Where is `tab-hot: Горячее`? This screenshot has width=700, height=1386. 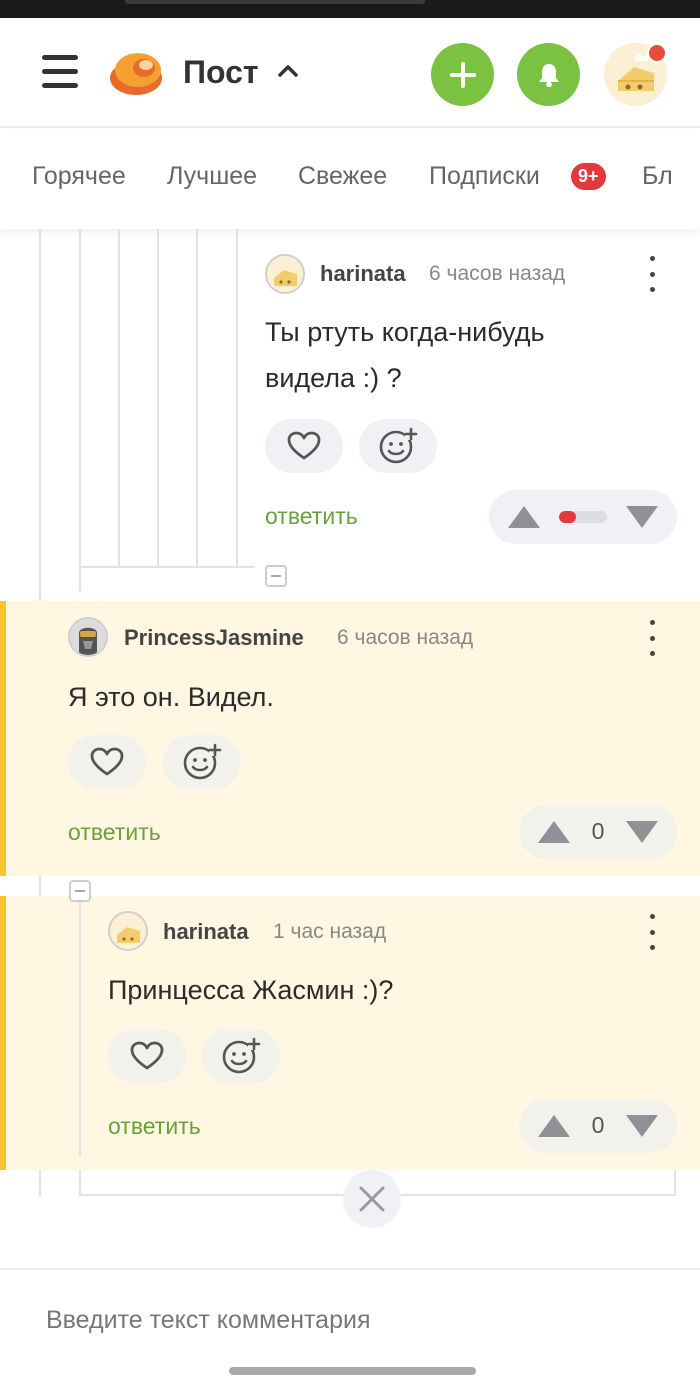
tab-hot: Горячее is located at coordinates (79, 176).